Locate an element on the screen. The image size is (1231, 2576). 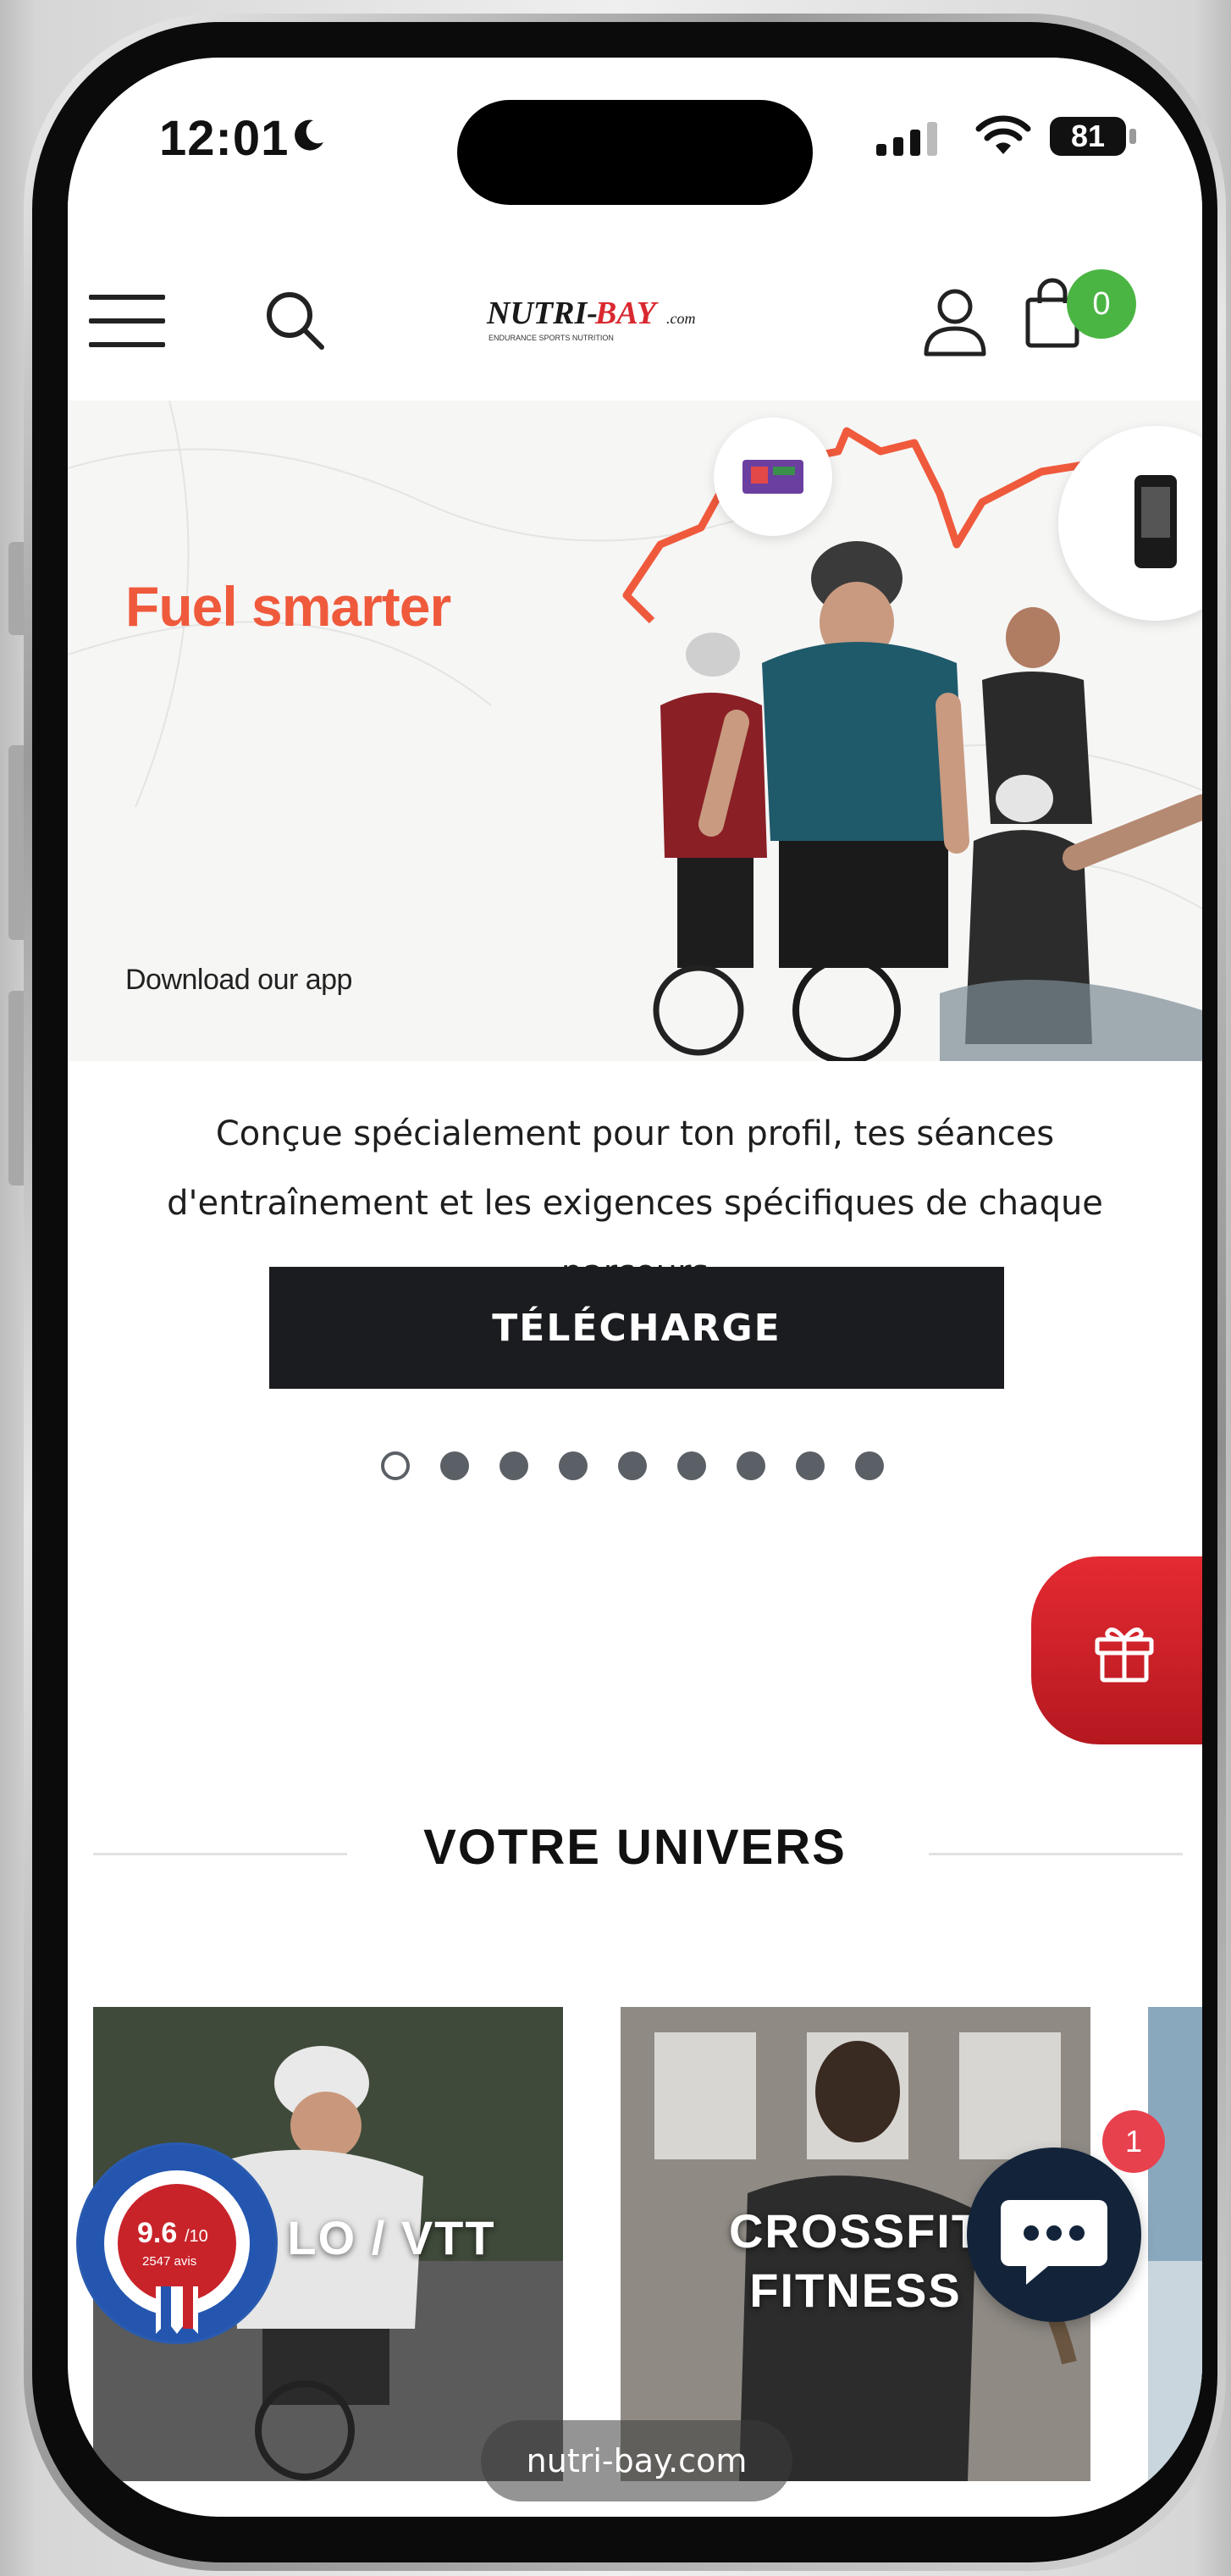
hero-subtitle: Download our app is located at coordinates (238, 980).